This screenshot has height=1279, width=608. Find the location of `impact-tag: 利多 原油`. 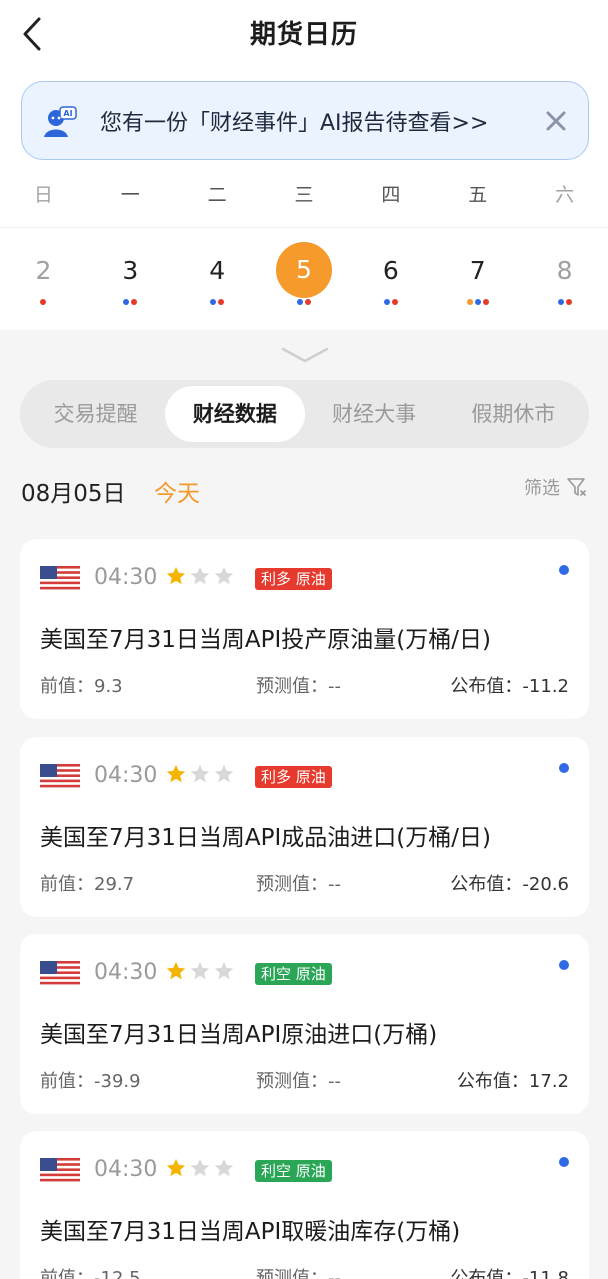

impact-tag: 利多 原油 is located at coordinates (293, 777).